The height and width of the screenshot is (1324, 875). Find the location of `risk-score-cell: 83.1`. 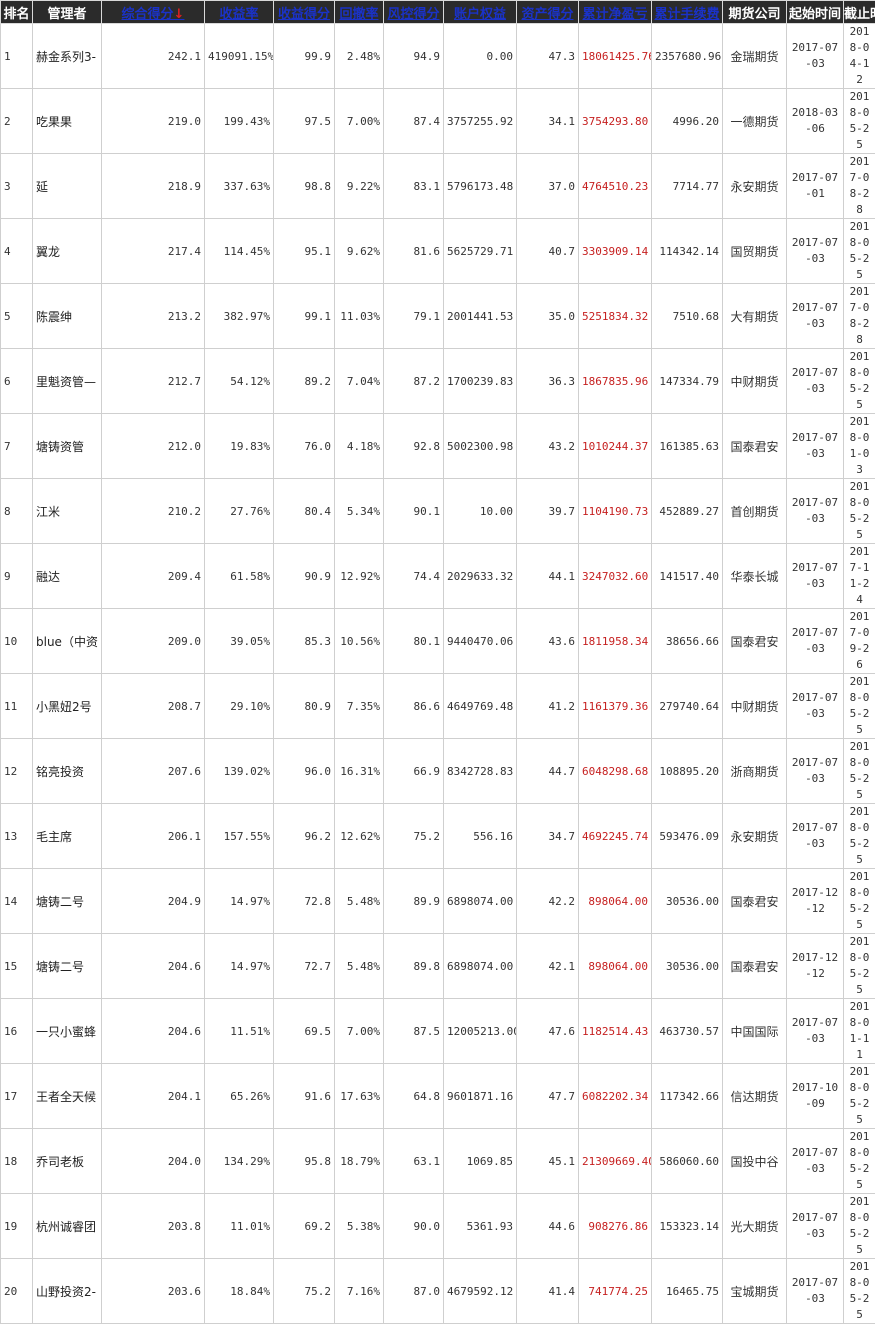

risk-score-cell: 83.1 is located at coordinates (414, 186).